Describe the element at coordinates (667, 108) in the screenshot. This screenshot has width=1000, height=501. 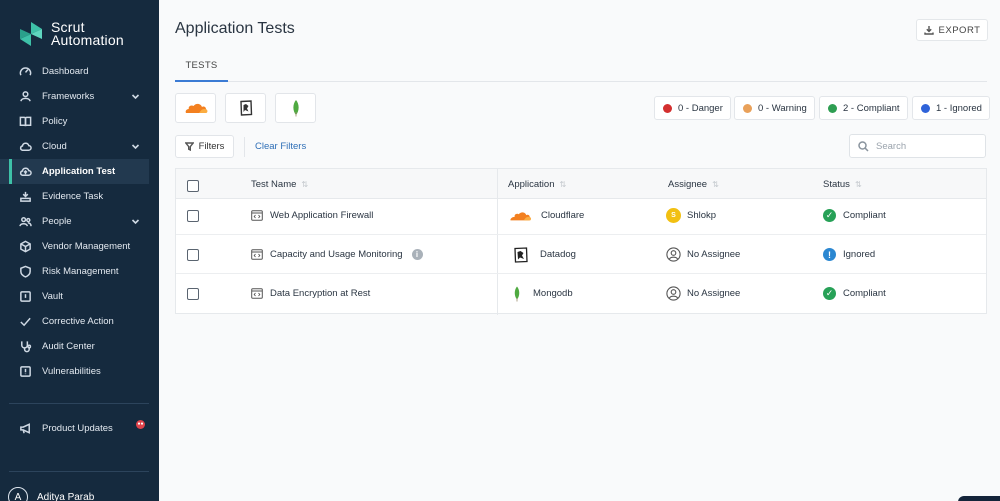
I see `danger-dot` at that location.